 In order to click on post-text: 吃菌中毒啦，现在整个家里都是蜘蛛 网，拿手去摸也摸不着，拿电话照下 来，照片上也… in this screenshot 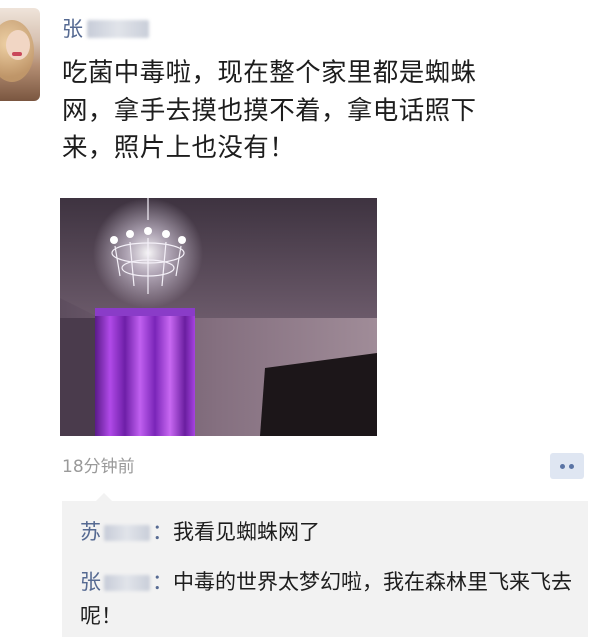, I will do `click(269, 110)`.